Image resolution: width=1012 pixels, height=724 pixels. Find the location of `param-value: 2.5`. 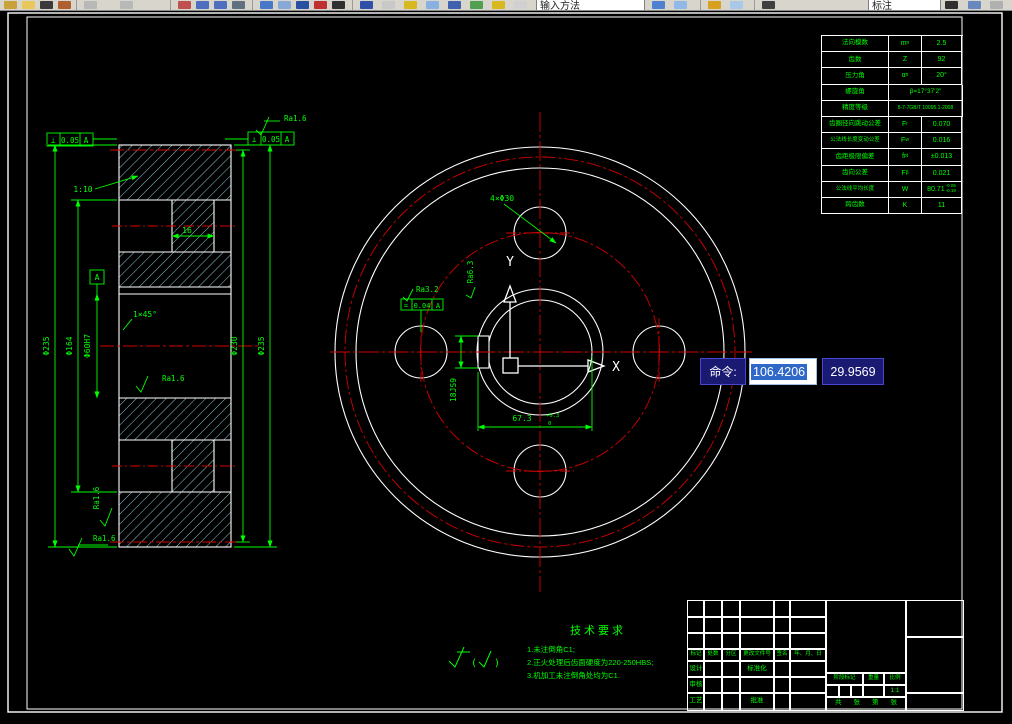

param-value: 2.5 is located at coordinates (942, 44).